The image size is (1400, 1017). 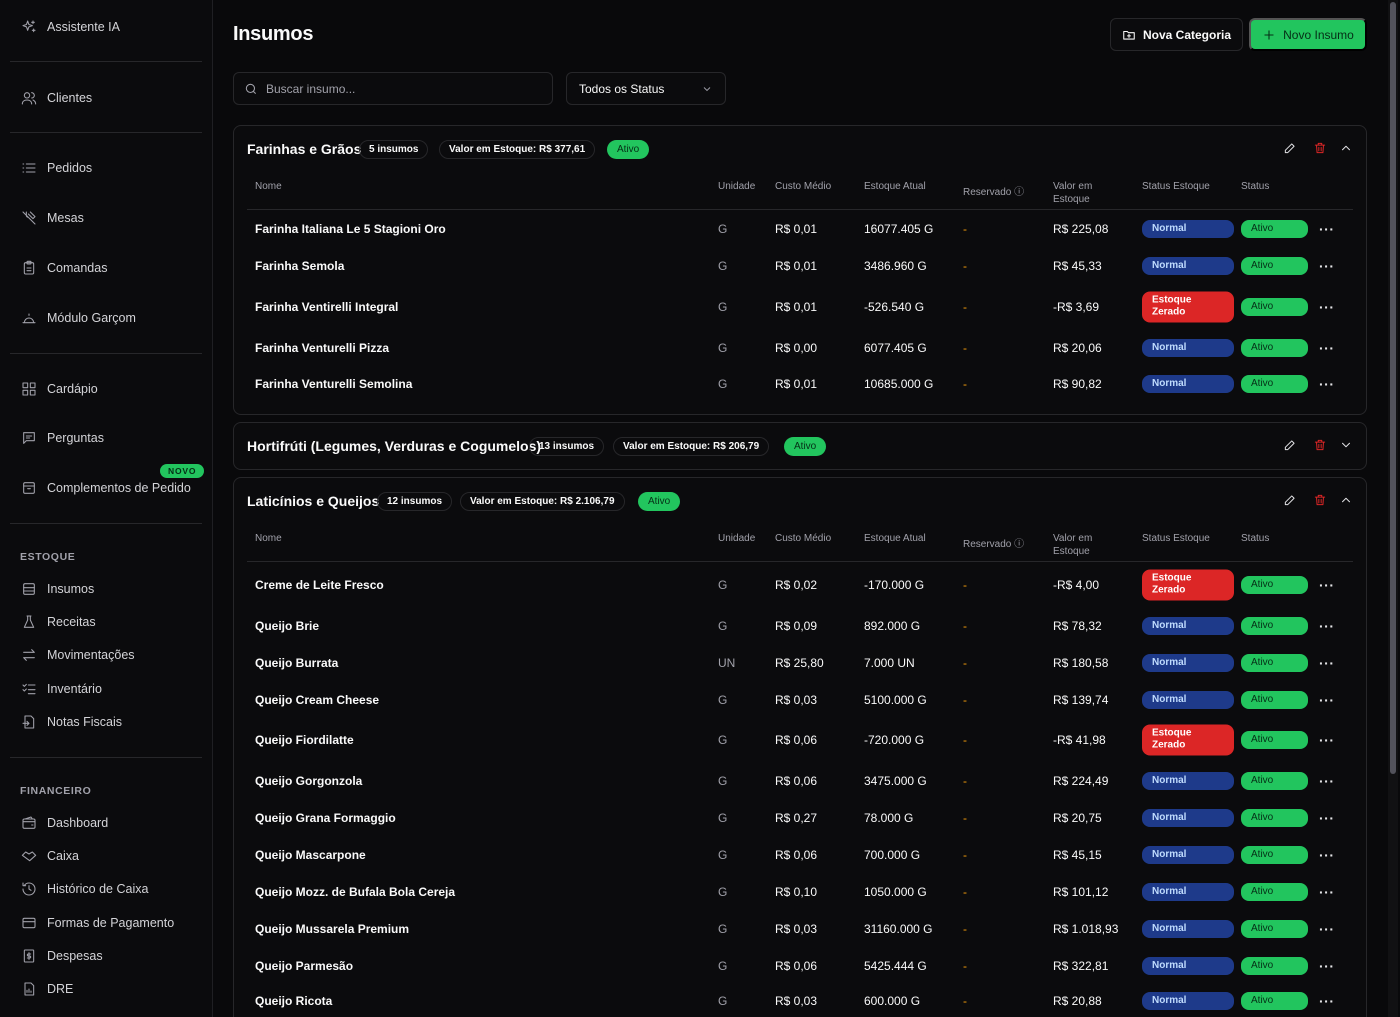 I want to click on sidebar-item-insumos: Insumos, so click(x=57, y=589).